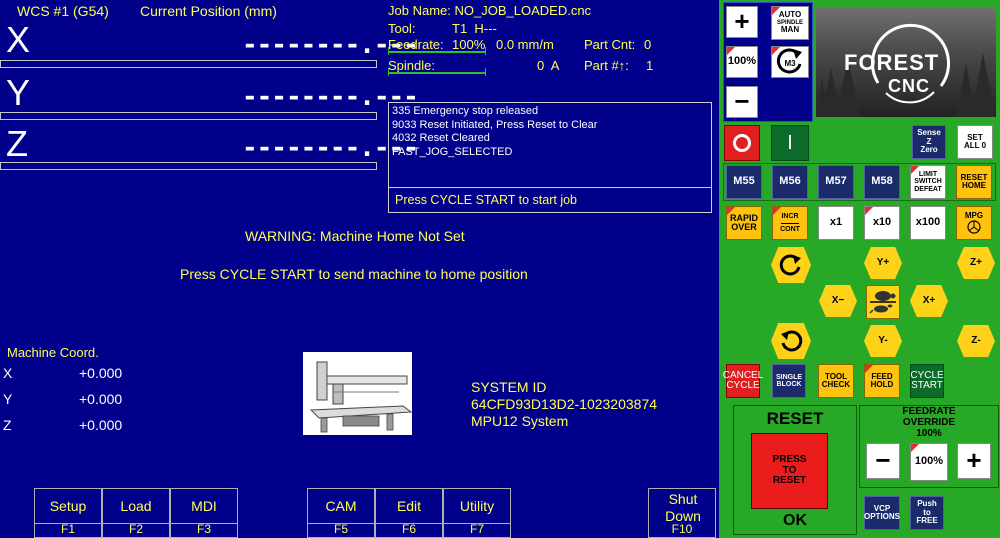 The height and width of the screenshot is (538, 1000). I want to click on part-num-value: 1, so click(650, 65).